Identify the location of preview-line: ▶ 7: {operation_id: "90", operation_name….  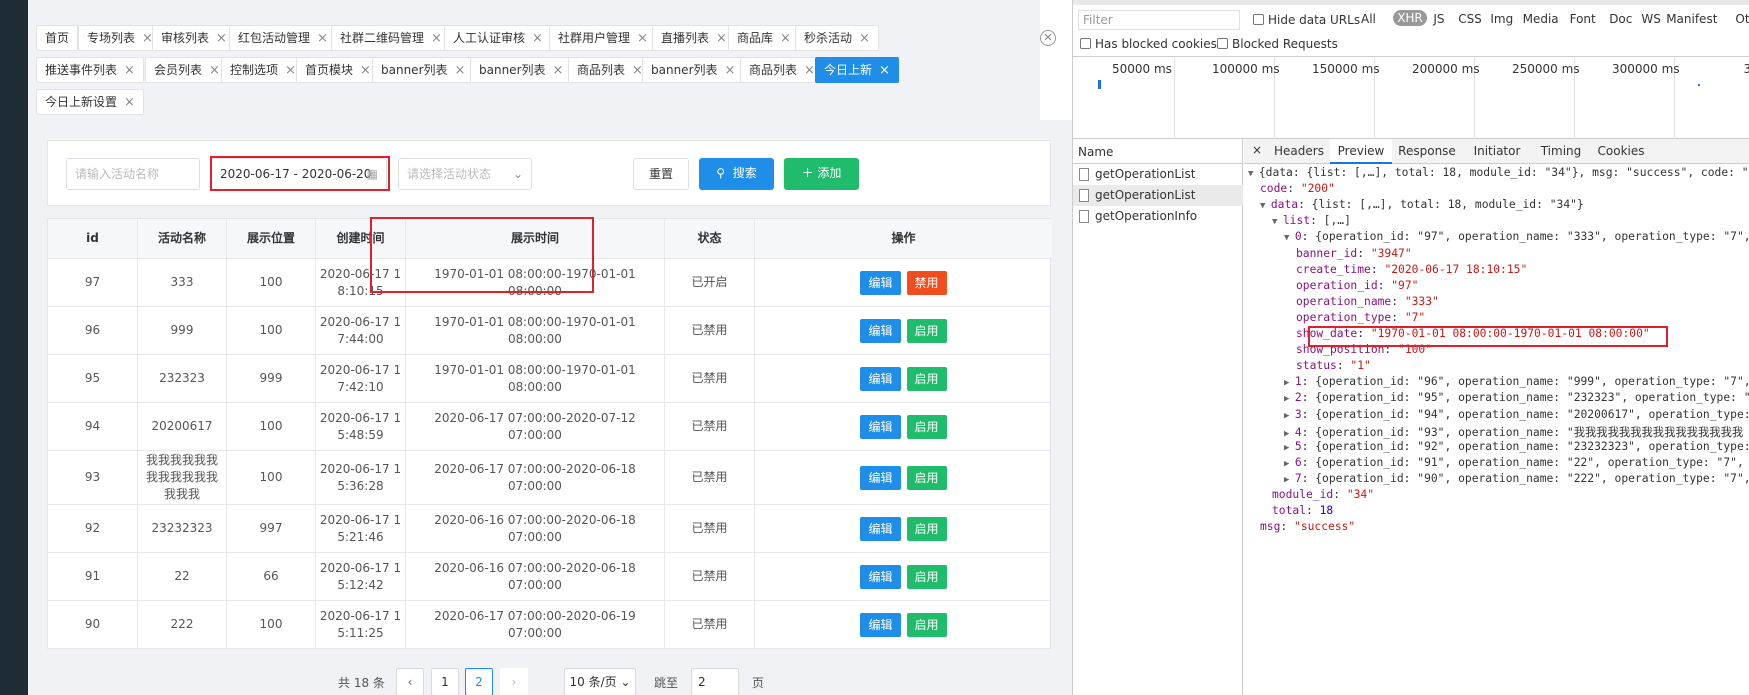
(1516, 478).